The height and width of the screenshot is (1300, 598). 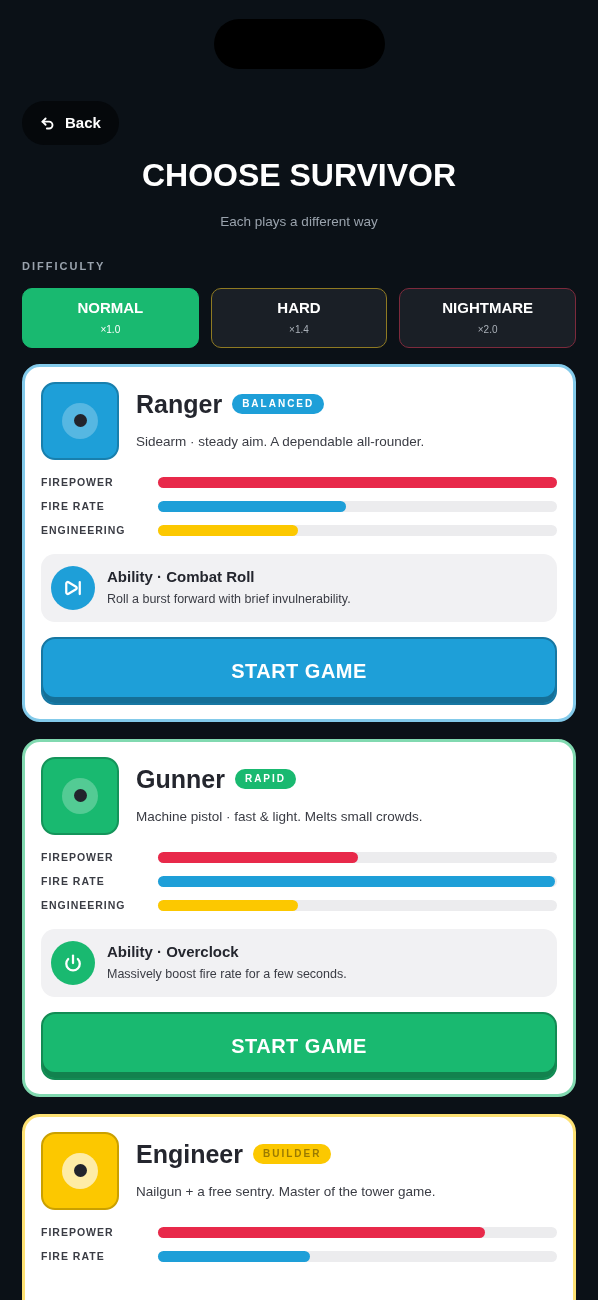 What do you see at coordinates (265, 779) in the screenshot?
I see `role-tag: RAPID` at bounding box center [265, 779].